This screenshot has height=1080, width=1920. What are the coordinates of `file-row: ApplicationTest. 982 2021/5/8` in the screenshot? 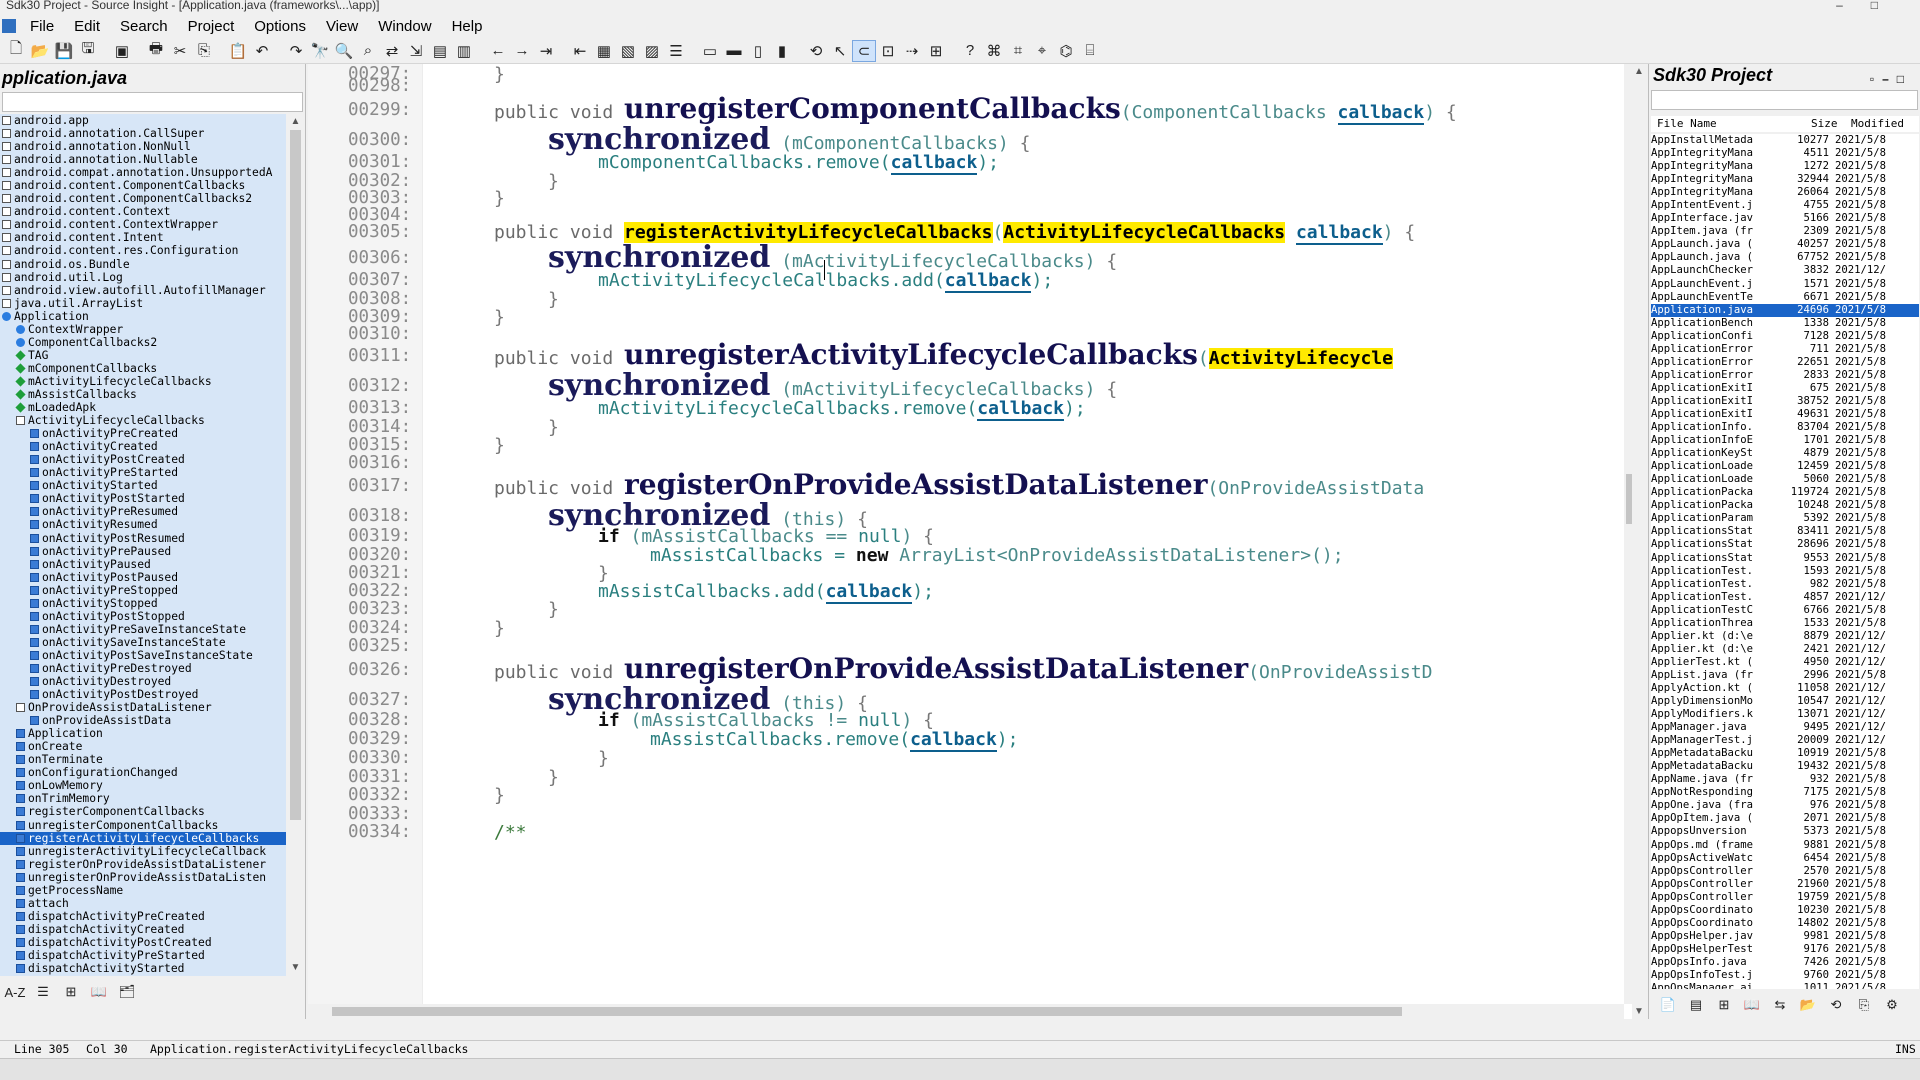 It's located at (1785, 584).